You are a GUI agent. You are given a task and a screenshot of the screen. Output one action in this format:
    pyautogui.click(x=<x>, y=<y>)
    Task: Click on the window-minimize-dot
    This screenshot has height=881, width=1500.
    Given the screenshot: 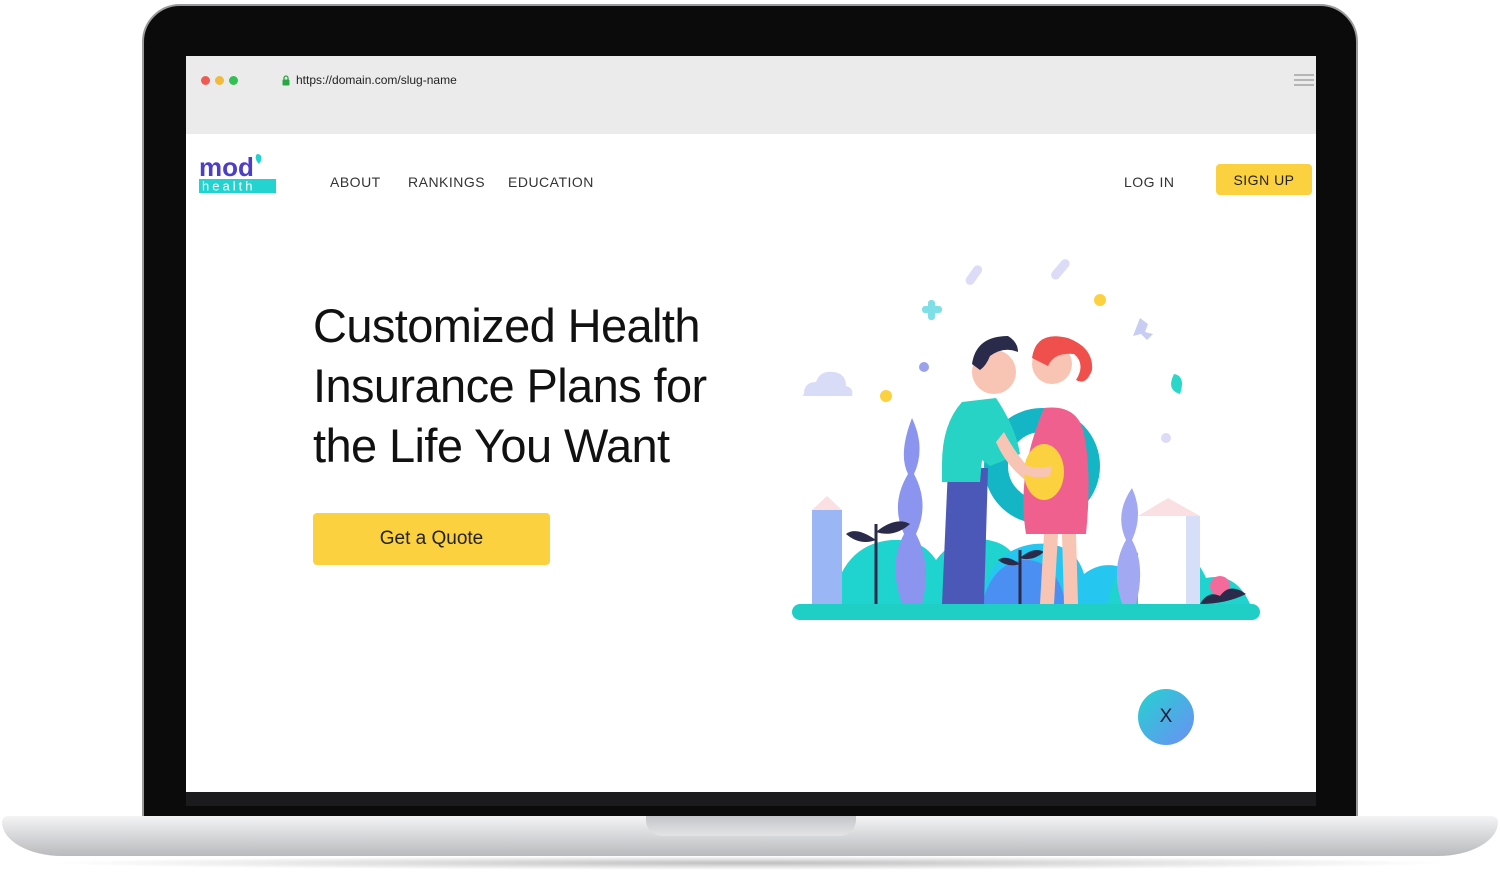 What is the action you would take?
    pyautogui.click(x=219, y=80)
    